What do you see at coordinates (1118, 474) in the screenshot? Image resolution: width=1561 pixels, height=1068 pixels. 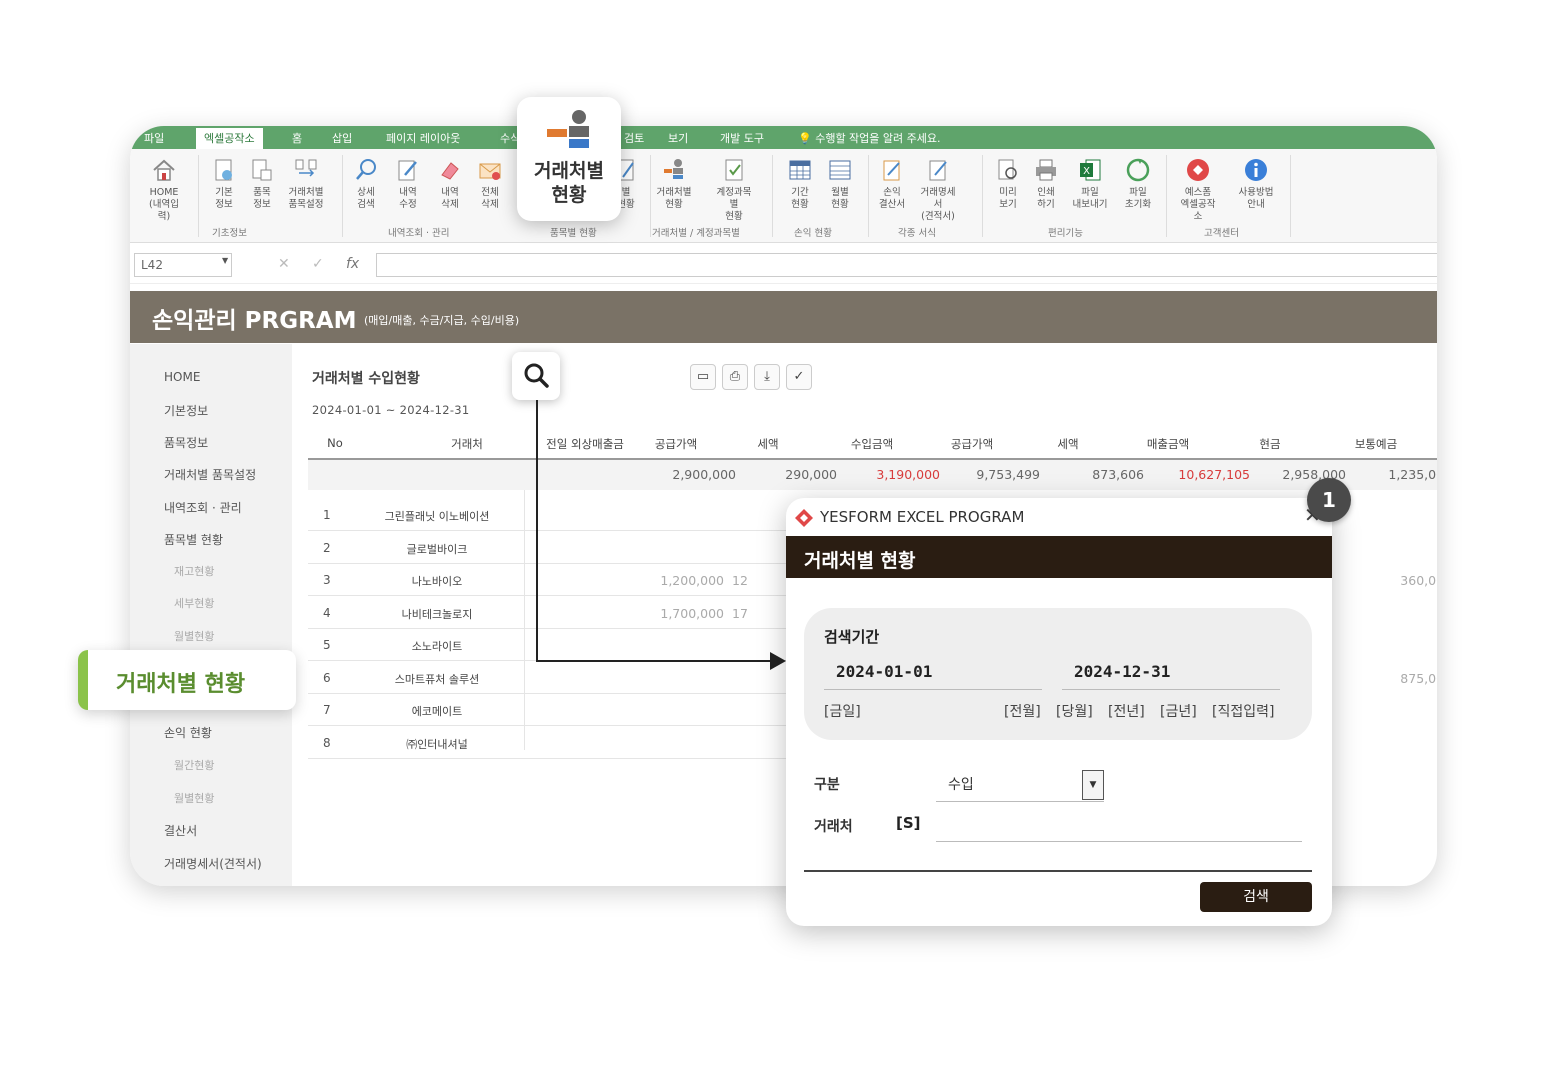 I see `total-value: 873,606` at bounding box center [1118, 474].